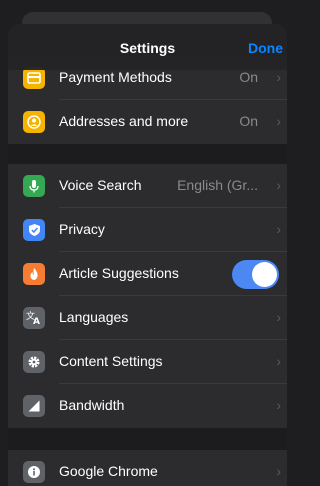 The width and height of the screenshot is (320, 486). Describe the element at coordinates (34, 186) in the screenshot. I see `microphone-icon` at that location.